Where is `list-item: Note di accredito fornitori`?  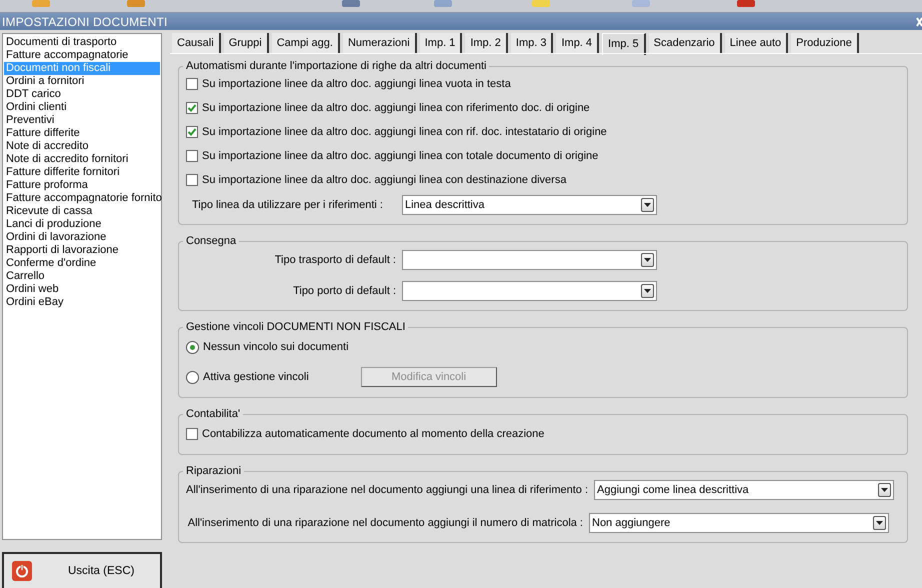 list-item: Note di accredito fornitori is located at coordinates (82, 159).